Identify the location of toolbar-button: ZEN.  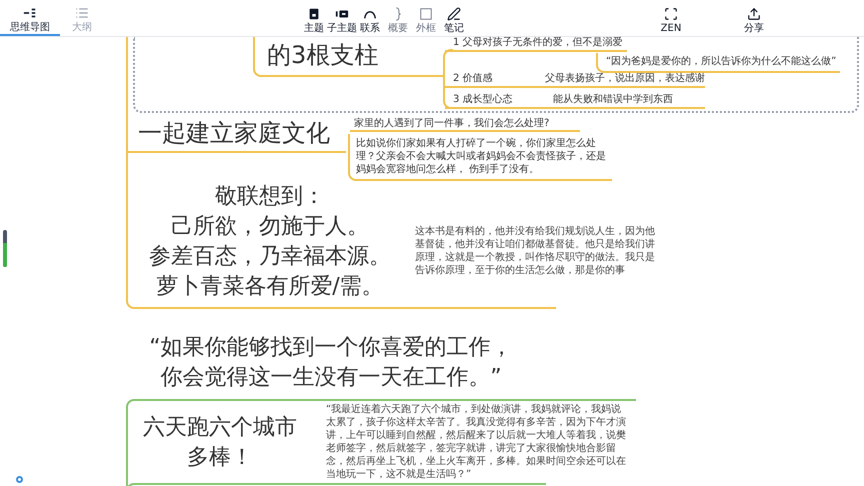
(671, 20).